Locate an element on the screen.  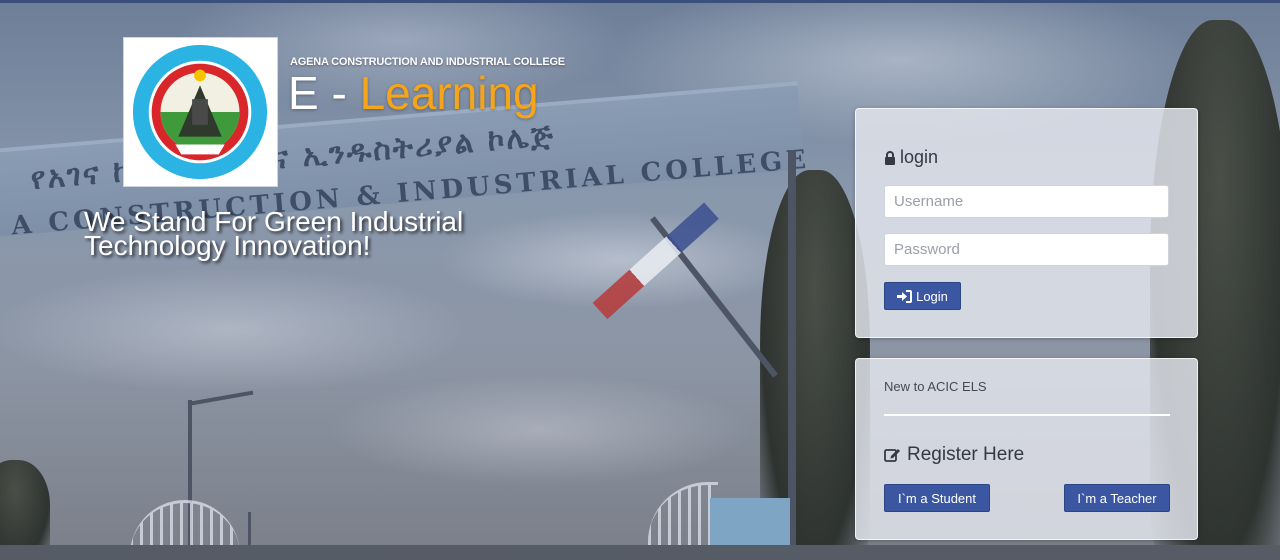
title-prefix: E is located at coordinates (303, 93).